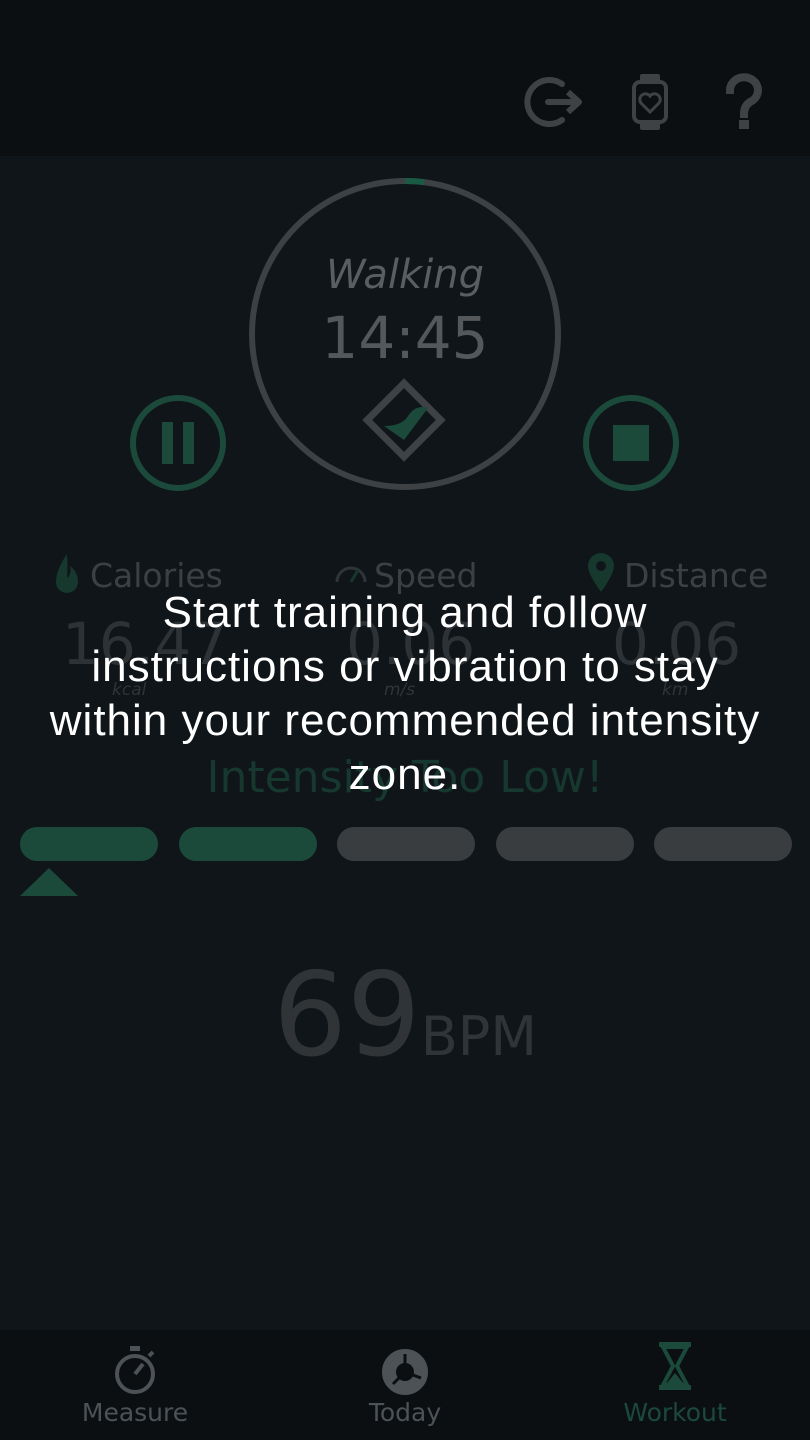  I want to click on exit-icon, so click(554, 102).